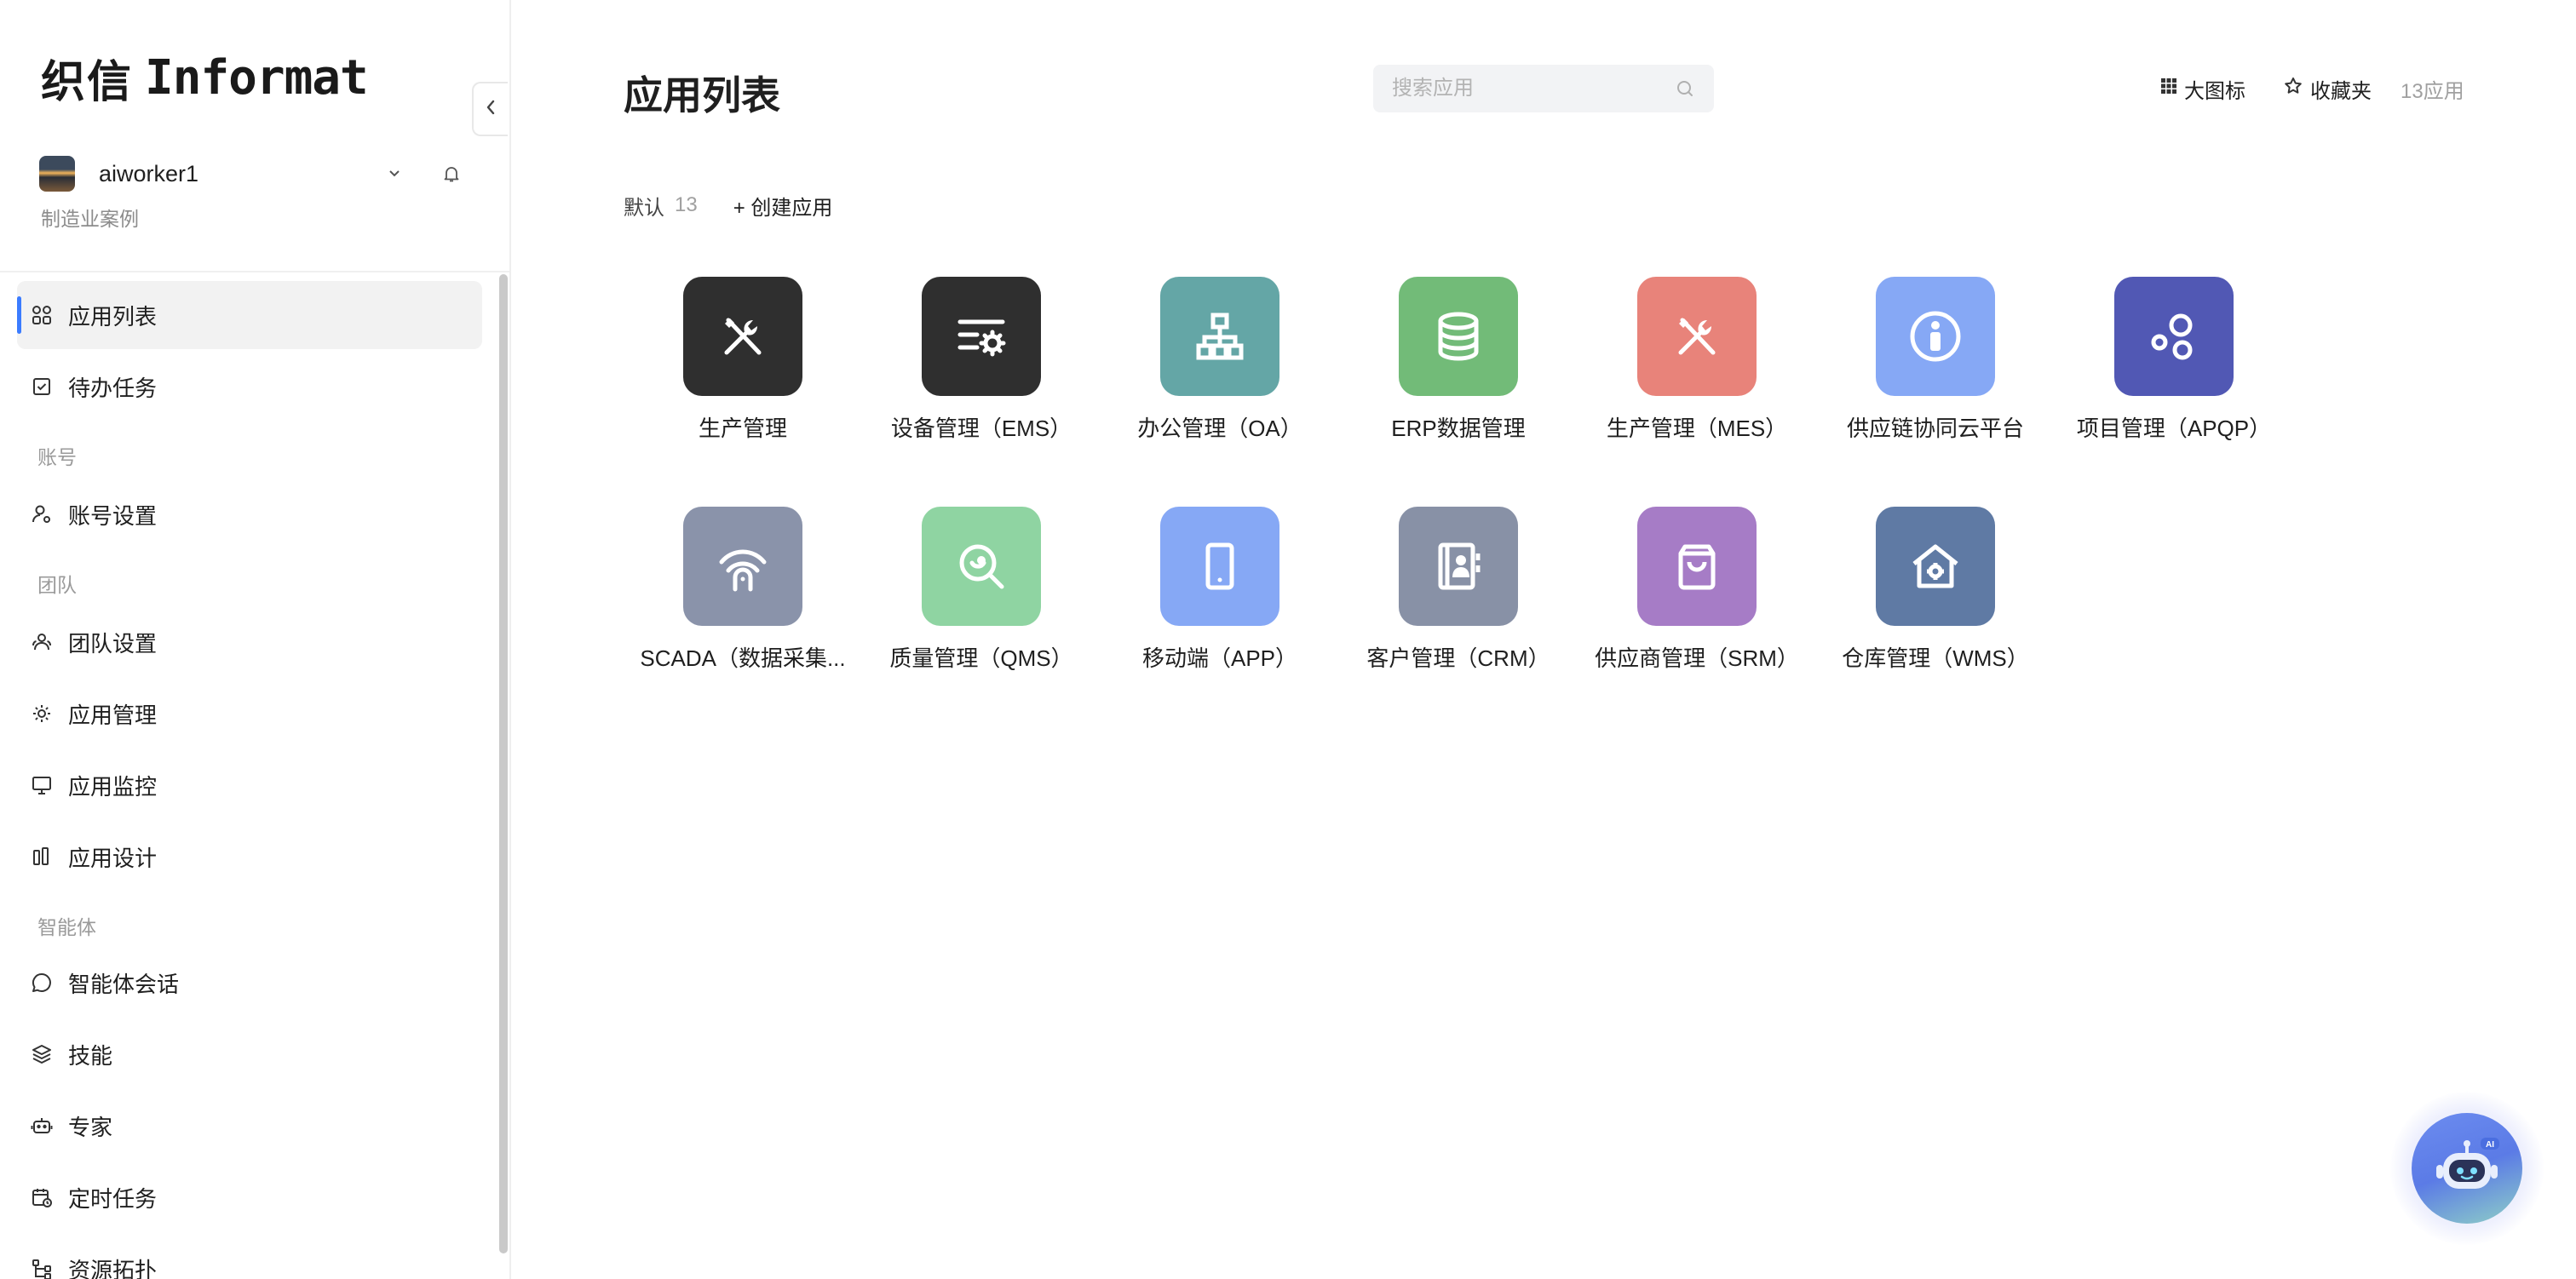 The image size is (2576, 1279). I want to click on ai-assistant-button: AI, so click(2467, 1169).